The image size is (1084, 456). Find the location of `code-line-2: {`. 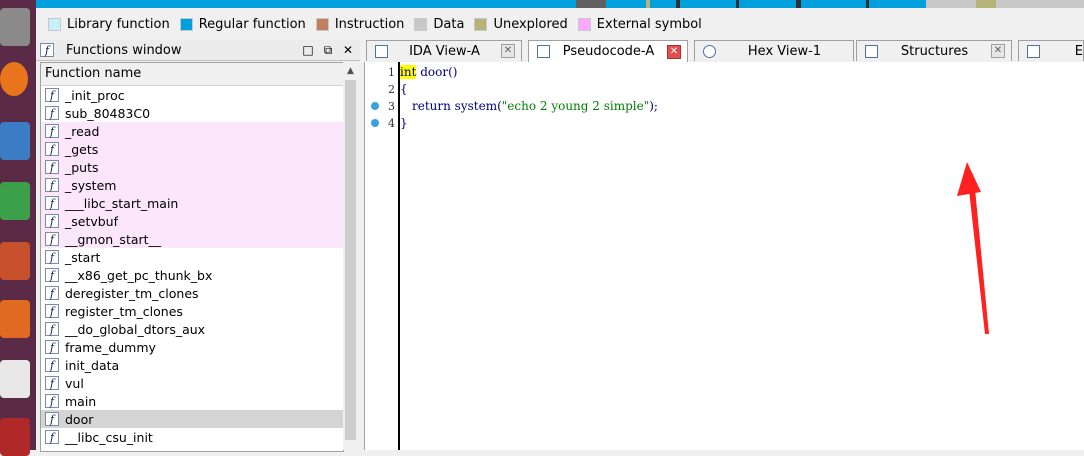

code-line-2: { is located at coordinates (404, 89).